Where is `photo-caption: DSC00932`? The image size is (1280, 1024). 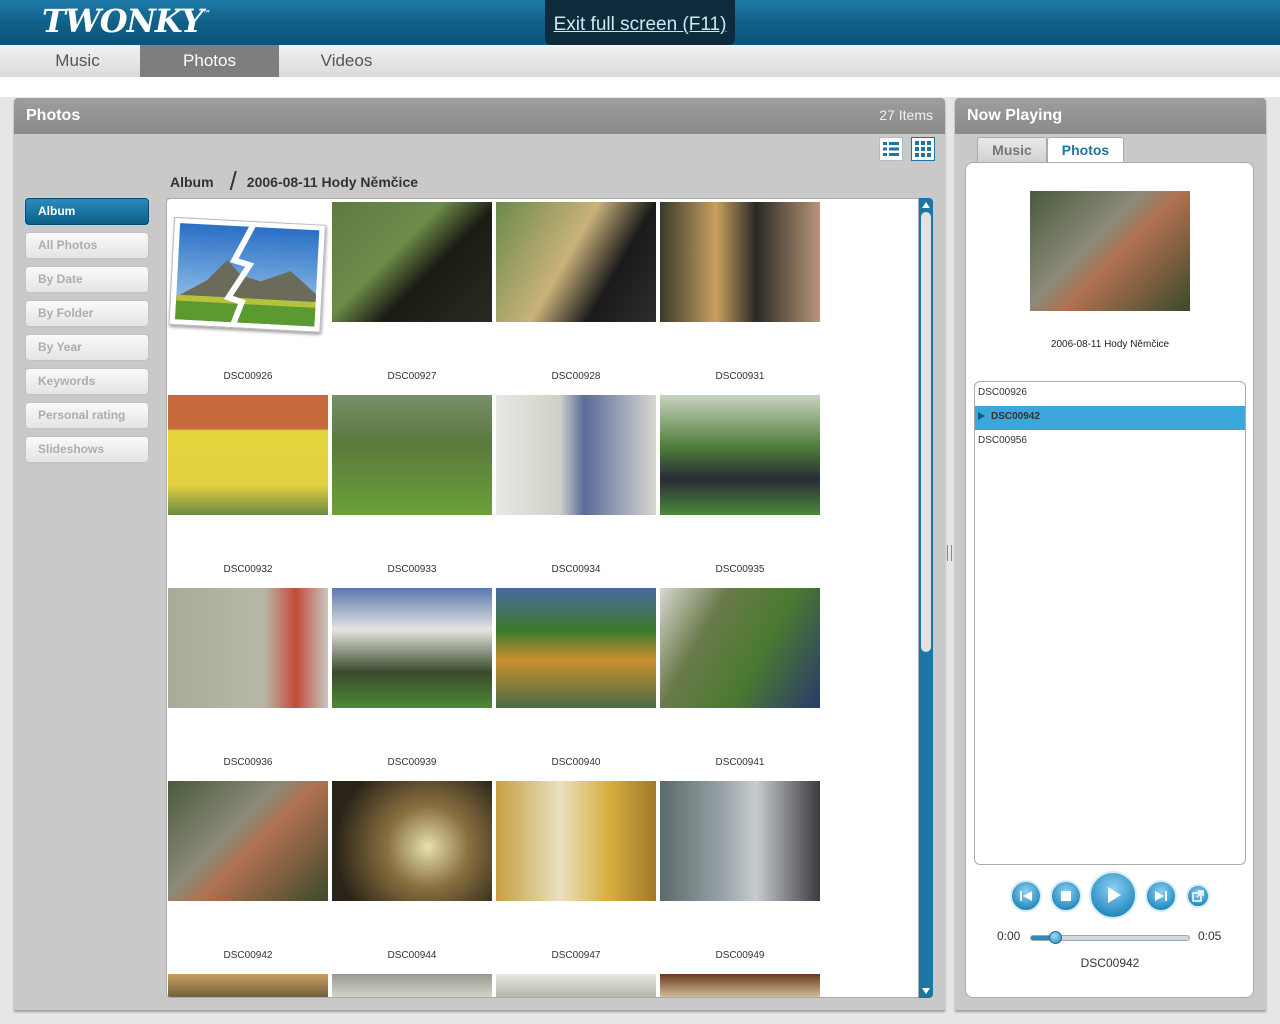
photo-caption: DSC00932 is located at coordinates (248, 569).